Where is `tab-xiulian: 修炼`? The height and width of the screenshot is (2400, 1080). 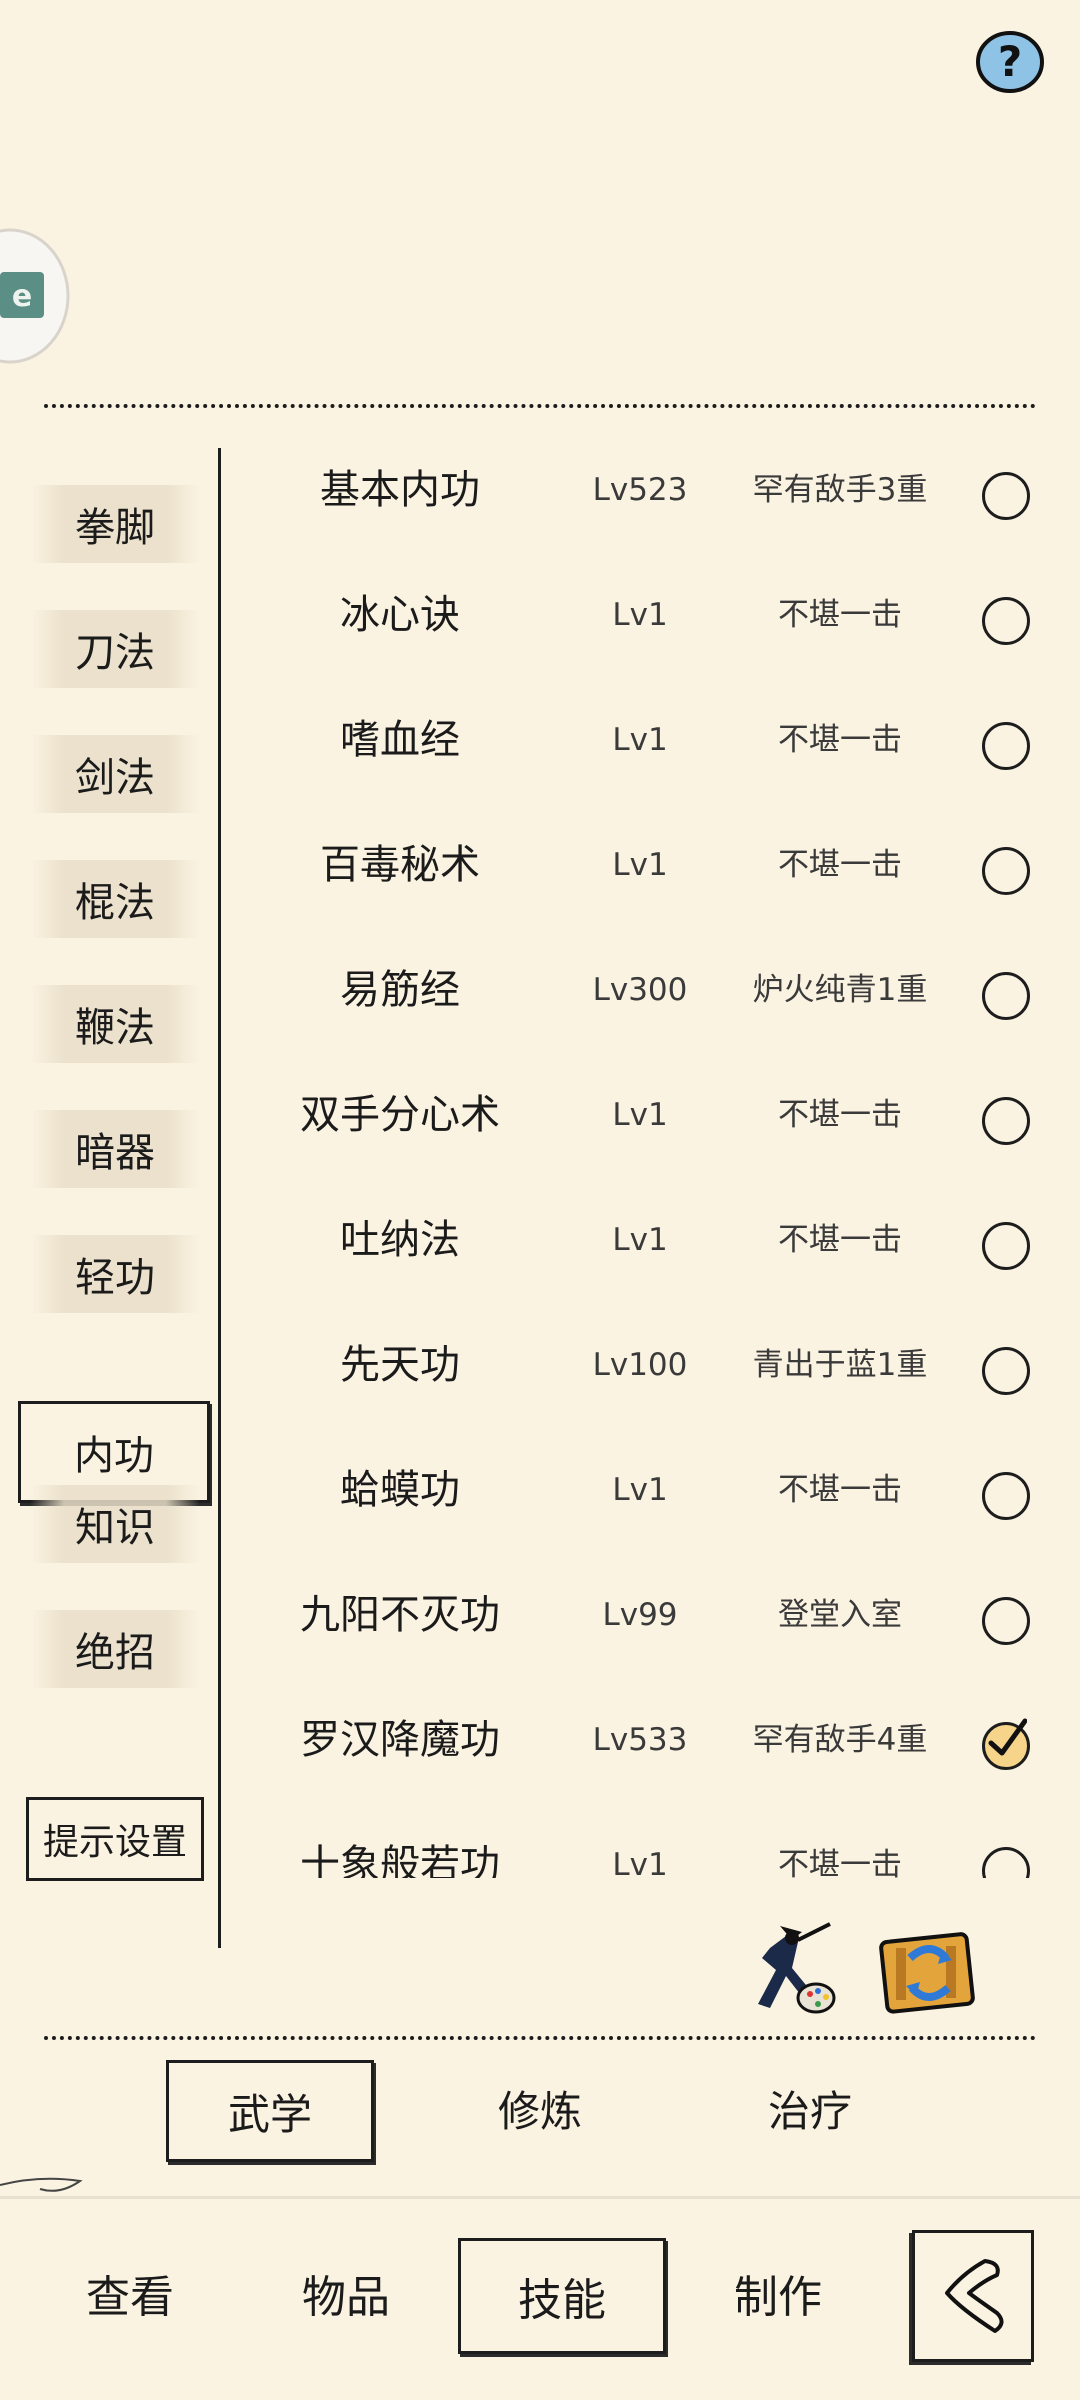
tab-xiulian: 修炼 is located at coordinates (540, 2108).